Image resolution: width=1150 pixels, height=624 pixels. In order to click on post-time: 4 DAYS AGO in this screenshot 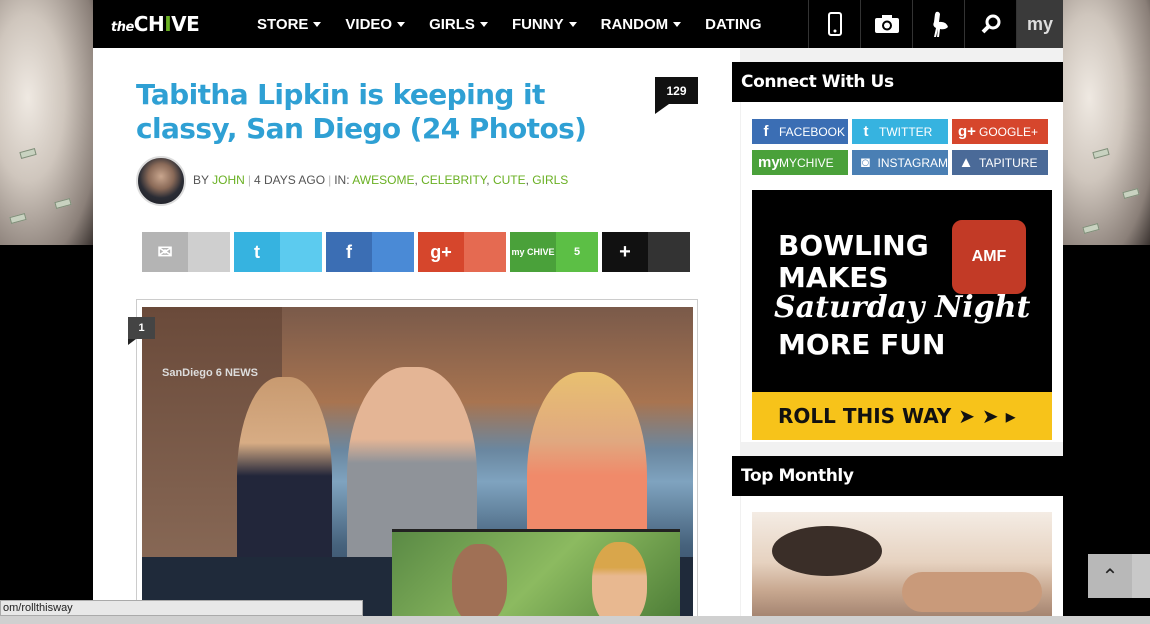, I will do `click(289, 180)`.